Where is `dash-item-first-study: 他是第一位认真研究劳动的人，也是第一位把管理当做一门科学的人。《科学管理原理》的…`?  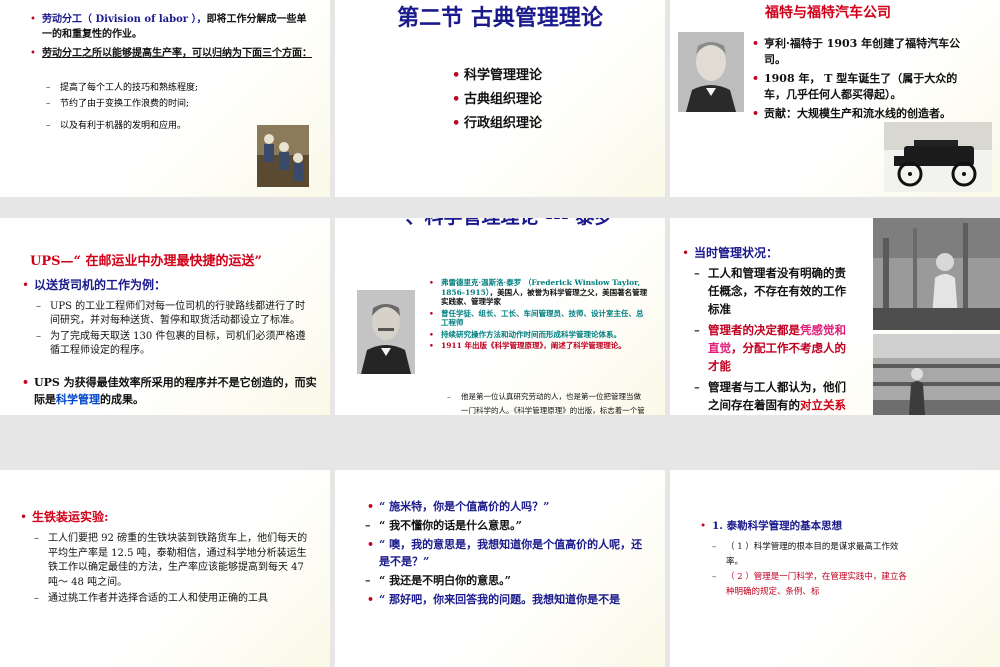
dash-item-first-study: 他是第一位认真研究劳动的人，也是第一位把管理当做一门科学的人。《科学管理原理》的… is located at coordinates (547, 402).